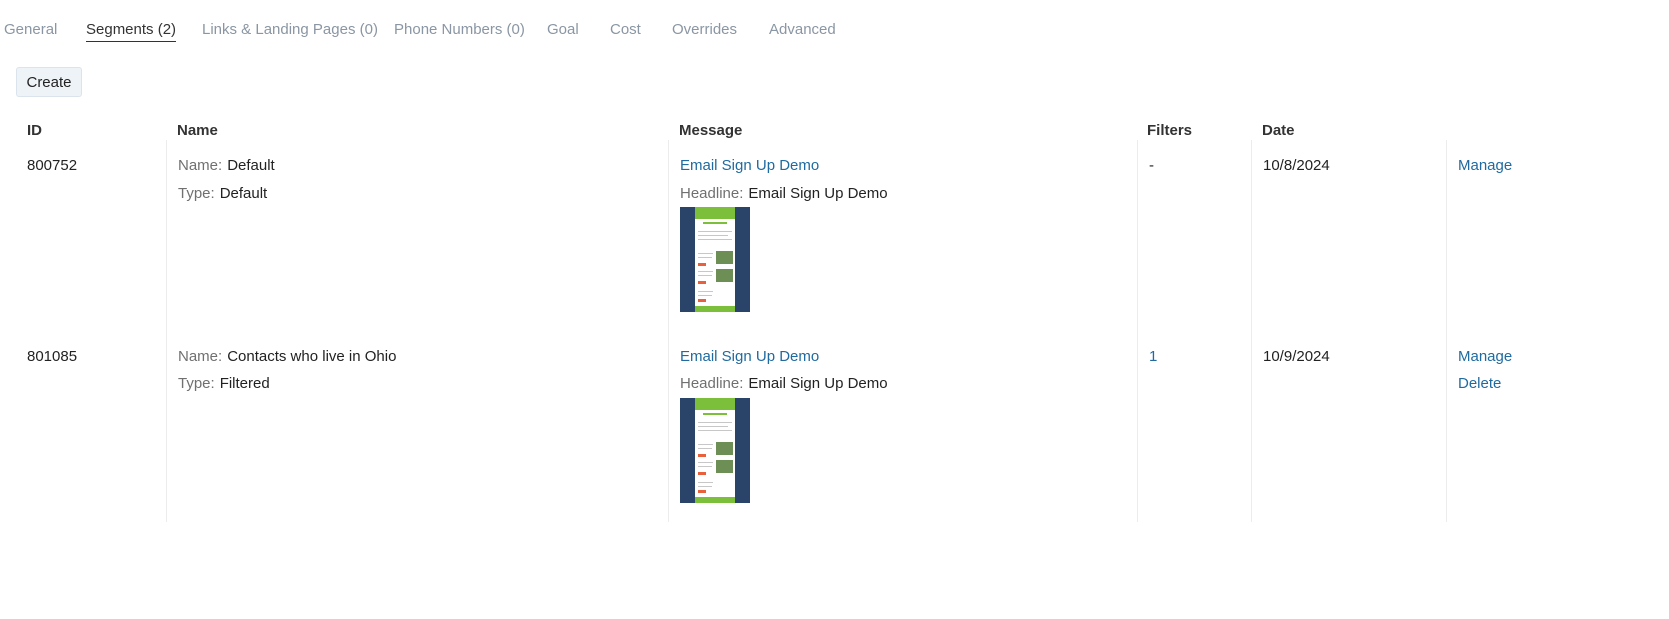 The image size is (1669, 619). I want to click on tab-phone-numbers: Phone Numbers (0), so click(459, 30).